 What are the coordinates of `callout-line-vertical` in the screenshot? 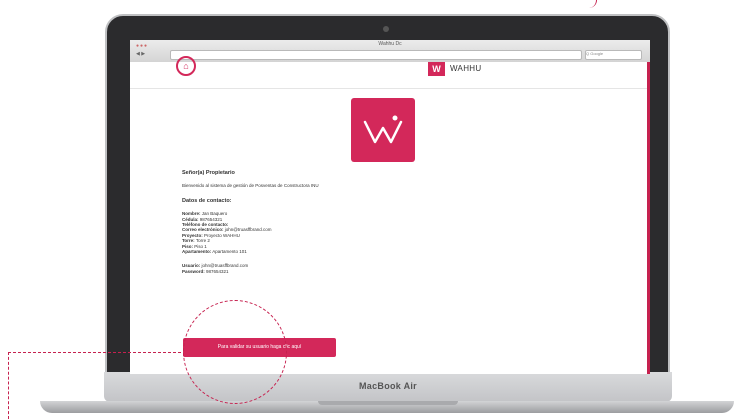 It's located at (8, 385).